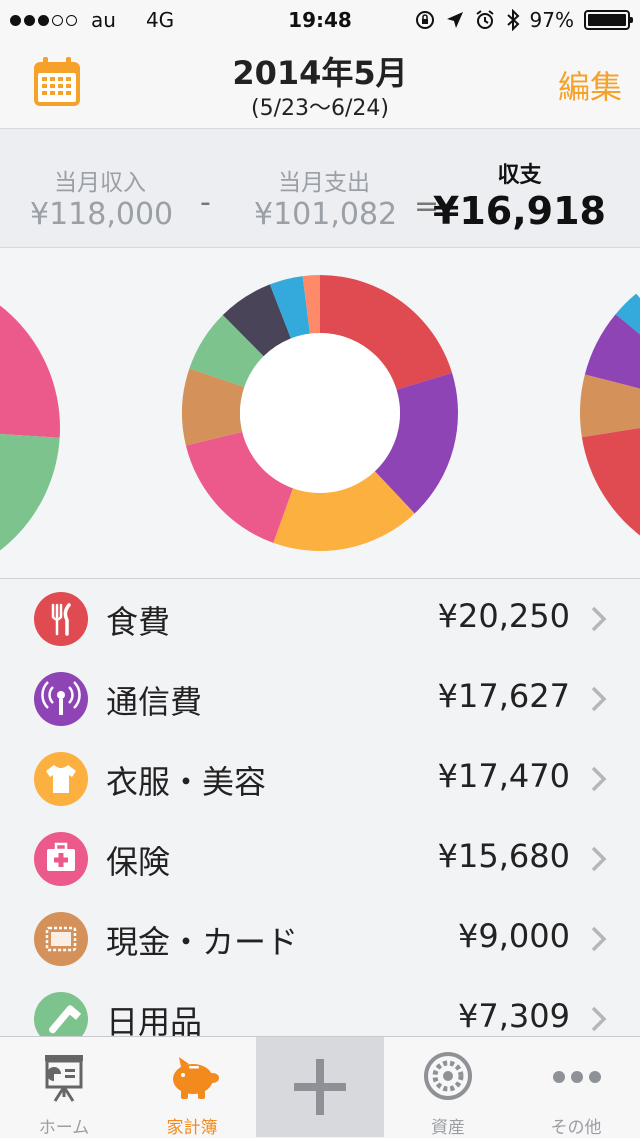 This screenshot has width=640, height=1138. Describe the element at coordinates (576, 1087) in the screenshot. I see `tab-other: その他` at that location.